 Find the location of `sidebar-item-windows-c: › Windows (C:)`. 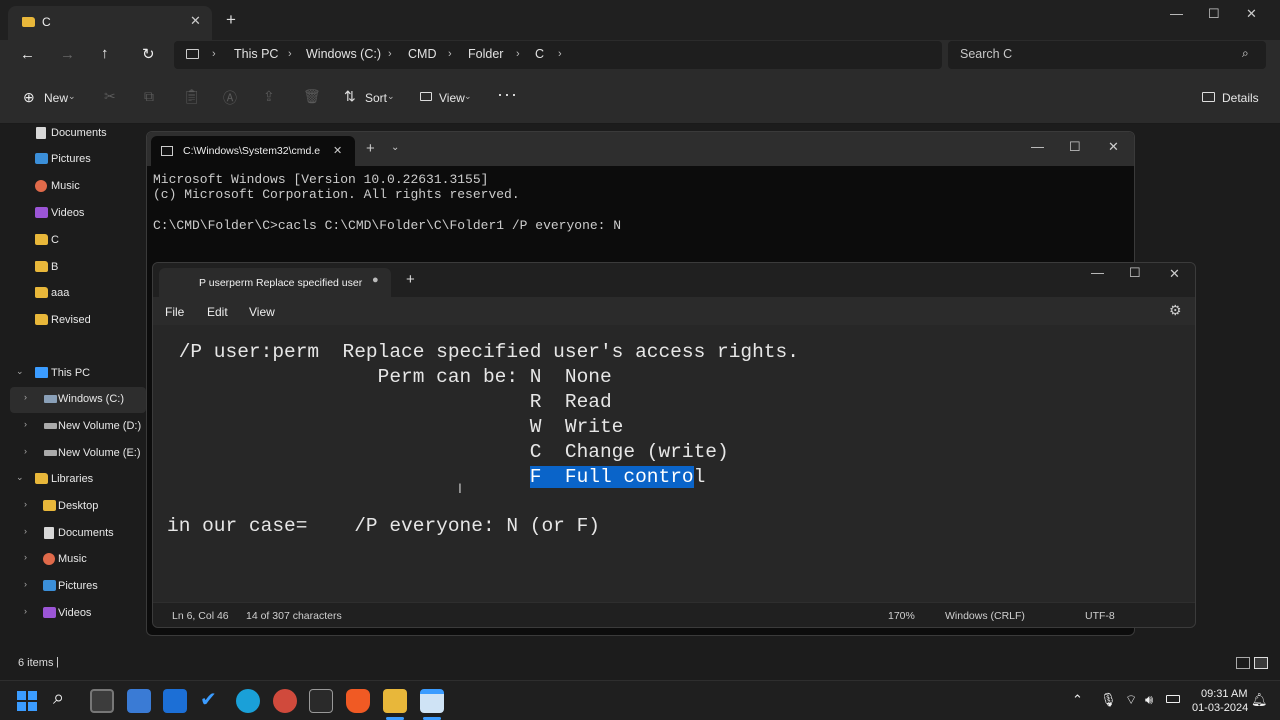

sidebar-item-windows-c: › Windows (C:) is located at coordinates (78, 400).